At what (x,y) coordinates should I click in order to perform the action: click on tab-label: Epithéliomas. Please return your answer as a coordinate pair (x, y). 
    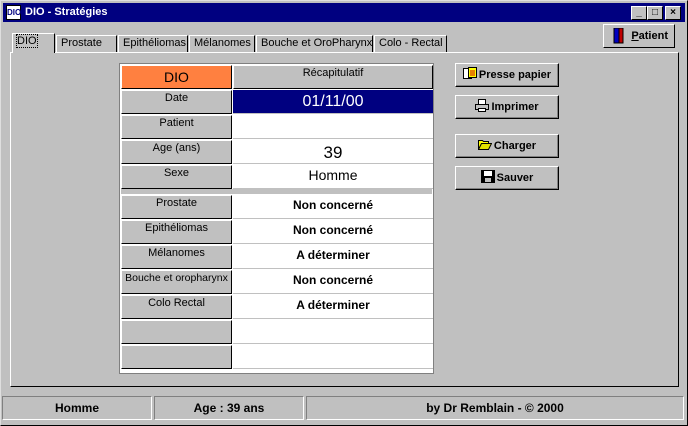
    Looking at the image, I should click on (154, 43).